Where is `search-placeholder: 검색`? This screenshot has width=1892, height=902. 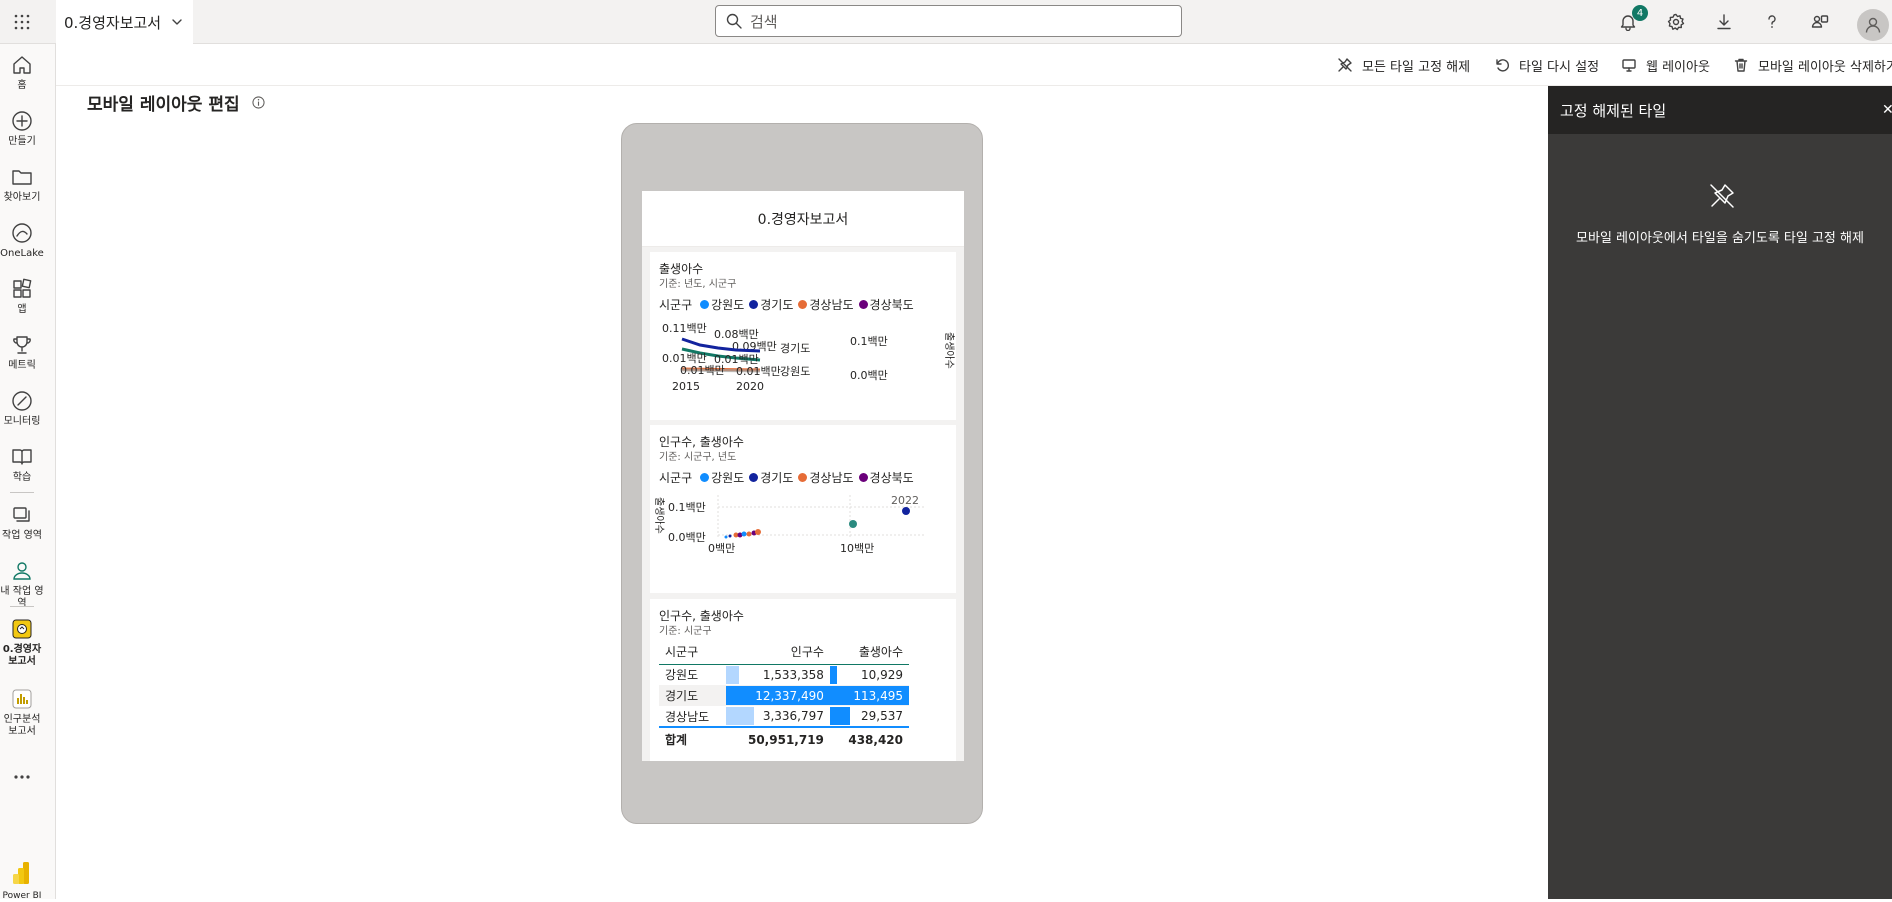 search-placeholder: 검색 is located at coordinates (764, 21).